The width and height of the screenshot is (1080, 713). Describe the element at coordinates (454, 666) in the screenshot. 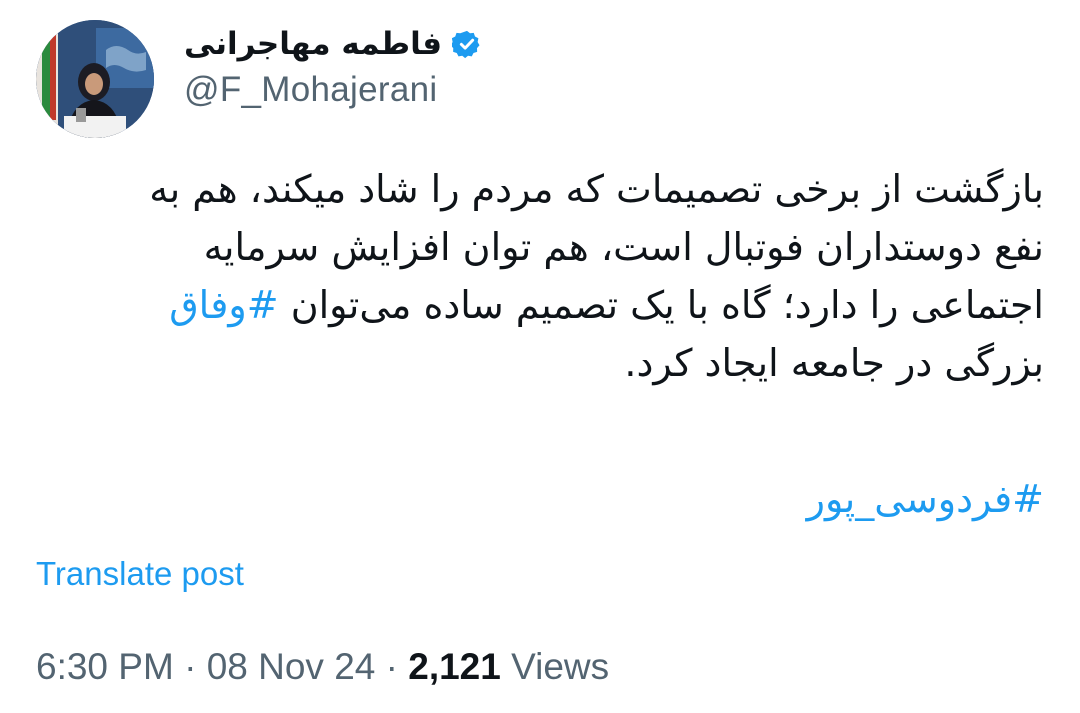

I see `views-count: 2,121` at that location.